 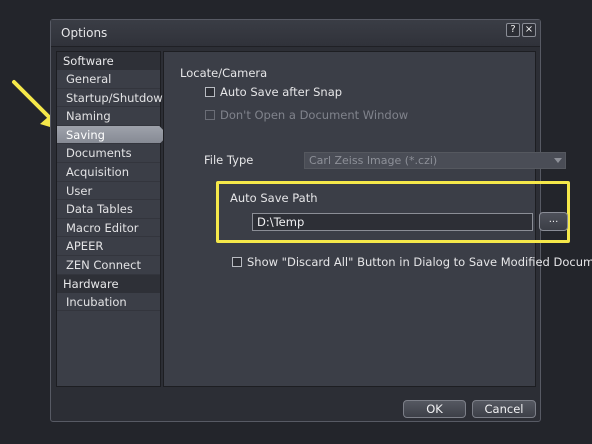 I want to click on ok-button: OK, so click(x=434, y=409).